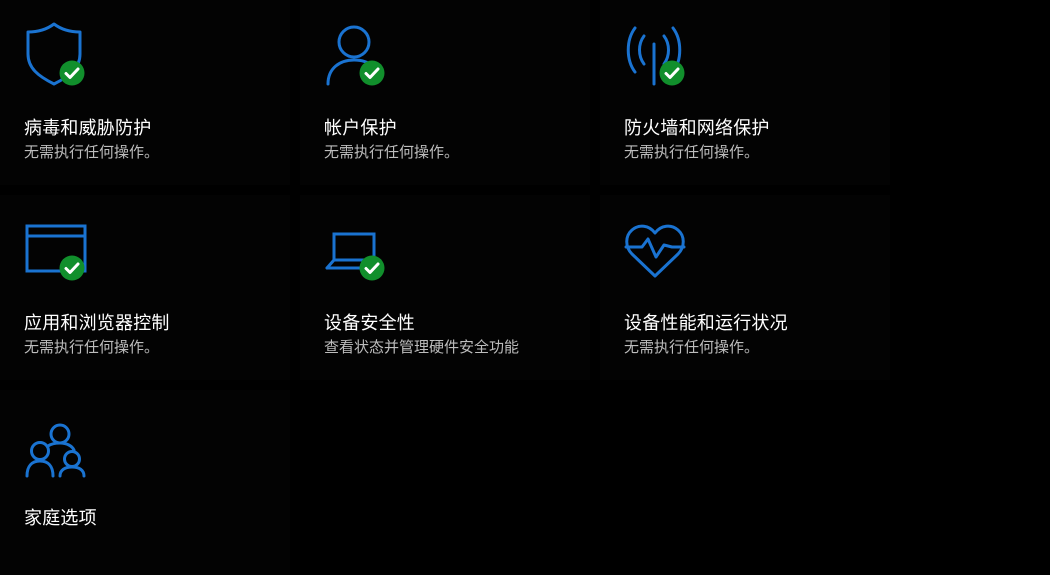  What do you see at coordinates (422, 347) in the screenshot?
I see `tile-description: 查看状态并管理硬件安全功能` at bounding box center [422, 347].